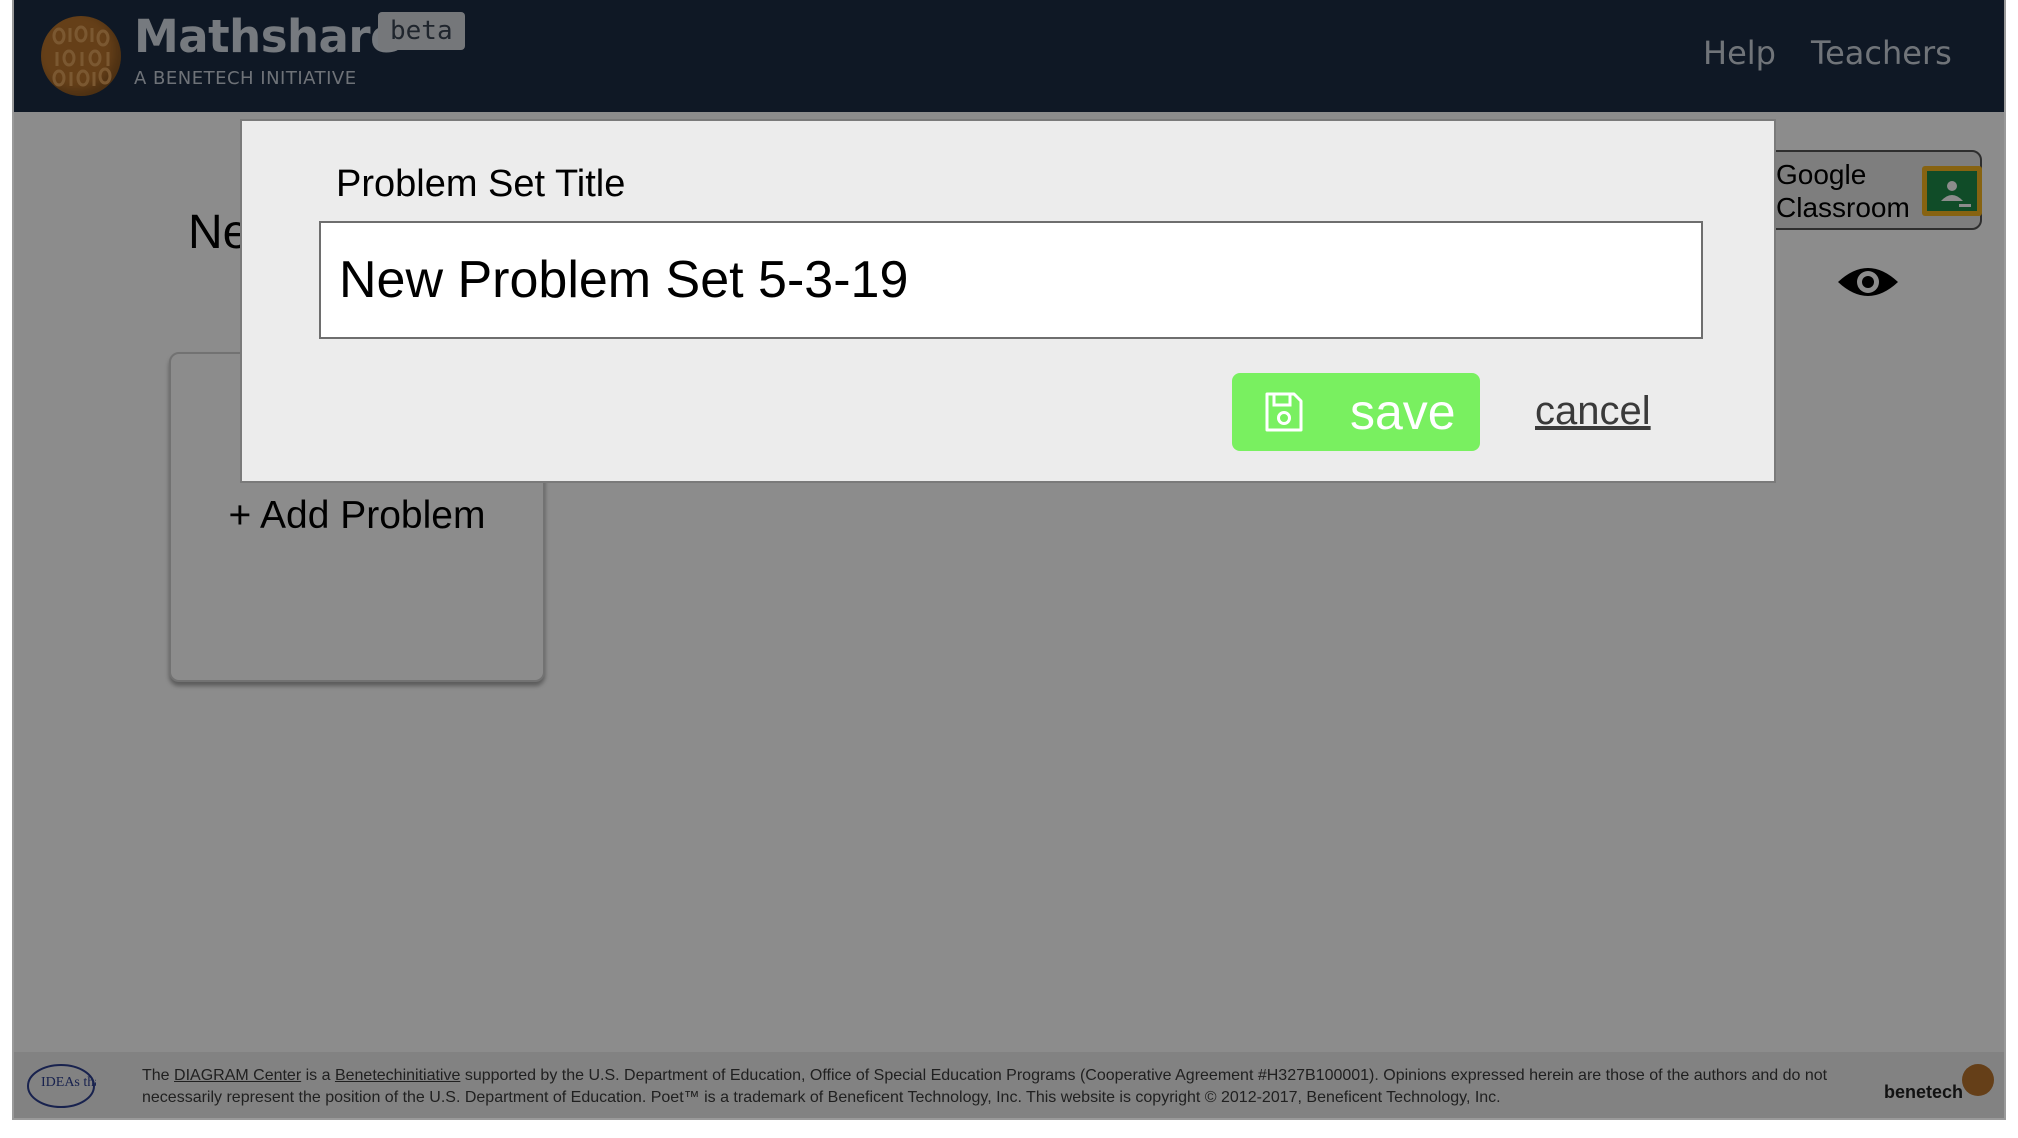 This screenshot has height=1138, width=2018. I want to click on problem-set-title-input, so click(1011, 280).